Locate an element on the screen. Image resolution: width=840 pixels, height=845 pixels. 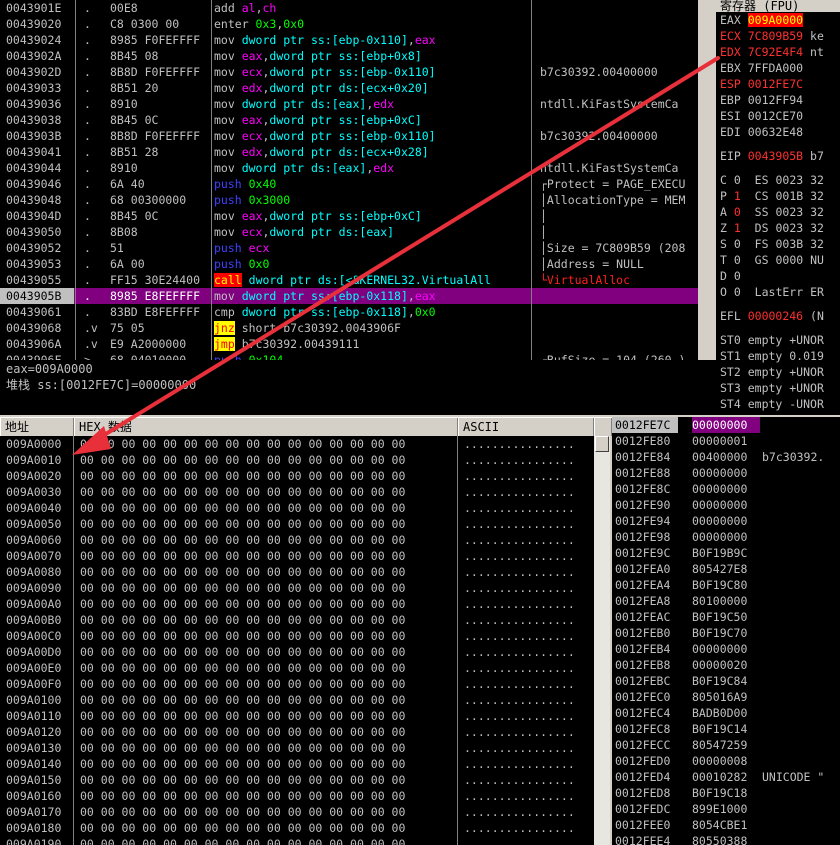
register-row: ECX 7C809B59 ke is located at coordinates (778, 36).